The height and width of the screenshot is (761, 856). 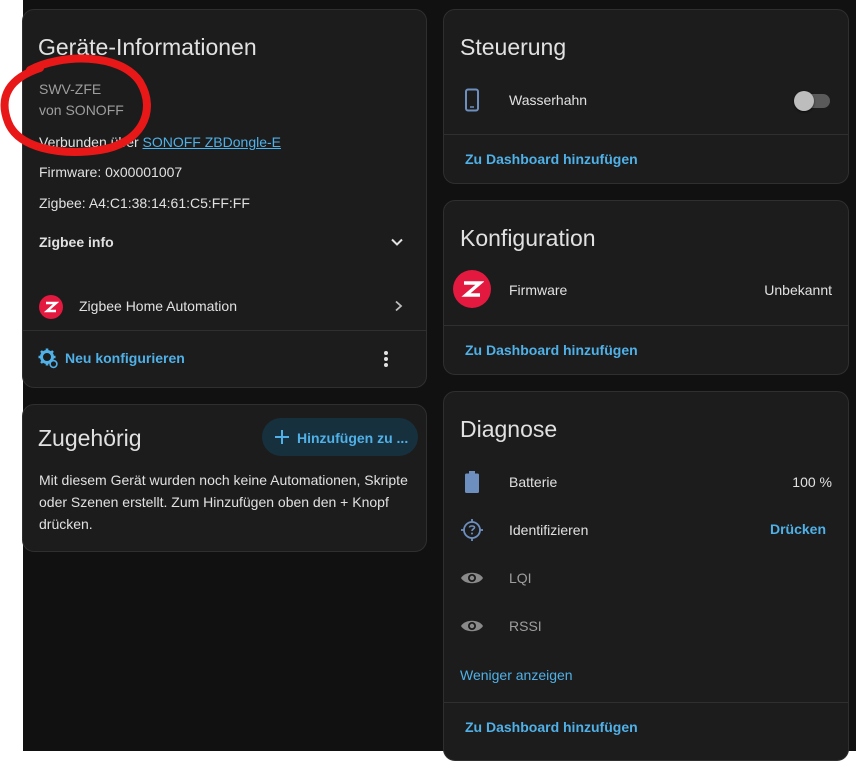 What do you see at coordinates (397, 242) in the screenshot?
I see `chevron-down-icon` at bounding box center [397, 242].